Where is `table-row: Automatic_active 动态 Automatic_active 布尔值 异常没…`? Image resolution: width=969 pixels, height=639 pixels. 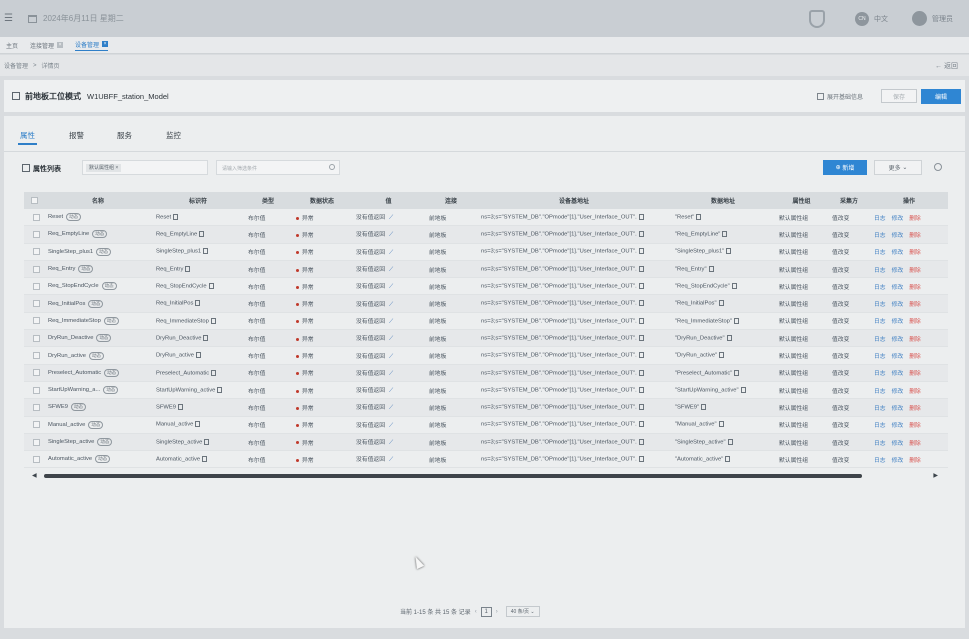 table-row: Automatic_active 动态 Automatic_active 布尔值 异常没… is located at coordinates (486, 460).